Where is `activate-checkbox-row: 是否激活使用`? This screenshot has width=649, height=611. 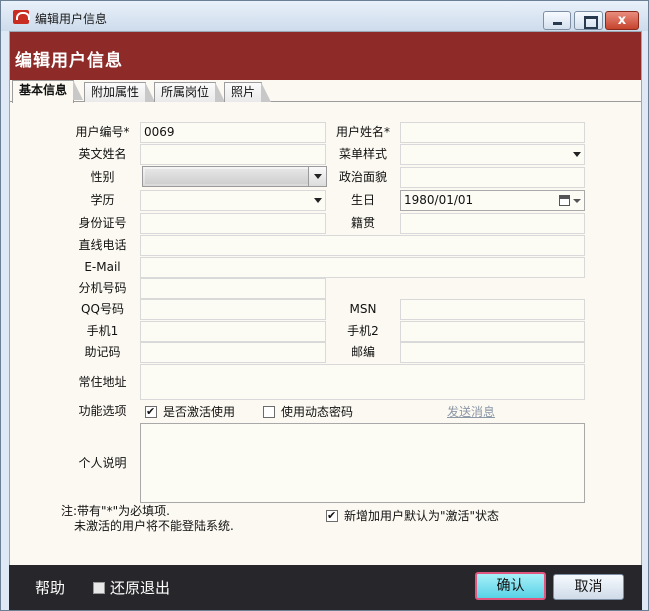 activate-checkbox-row: 是否激活使用 is located at coordinates (190, 412).